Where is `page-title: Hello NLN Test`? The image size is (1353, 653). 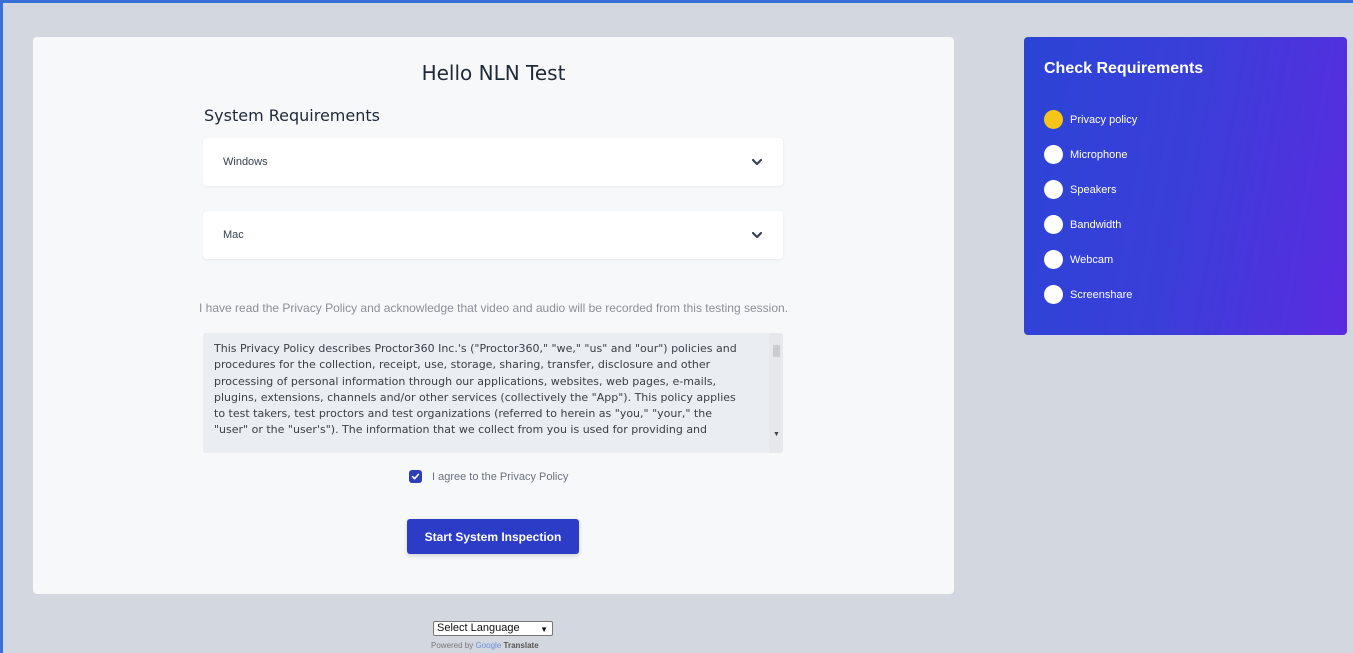 page-title: Hello NLN Test is located at coordinates (493, 73).